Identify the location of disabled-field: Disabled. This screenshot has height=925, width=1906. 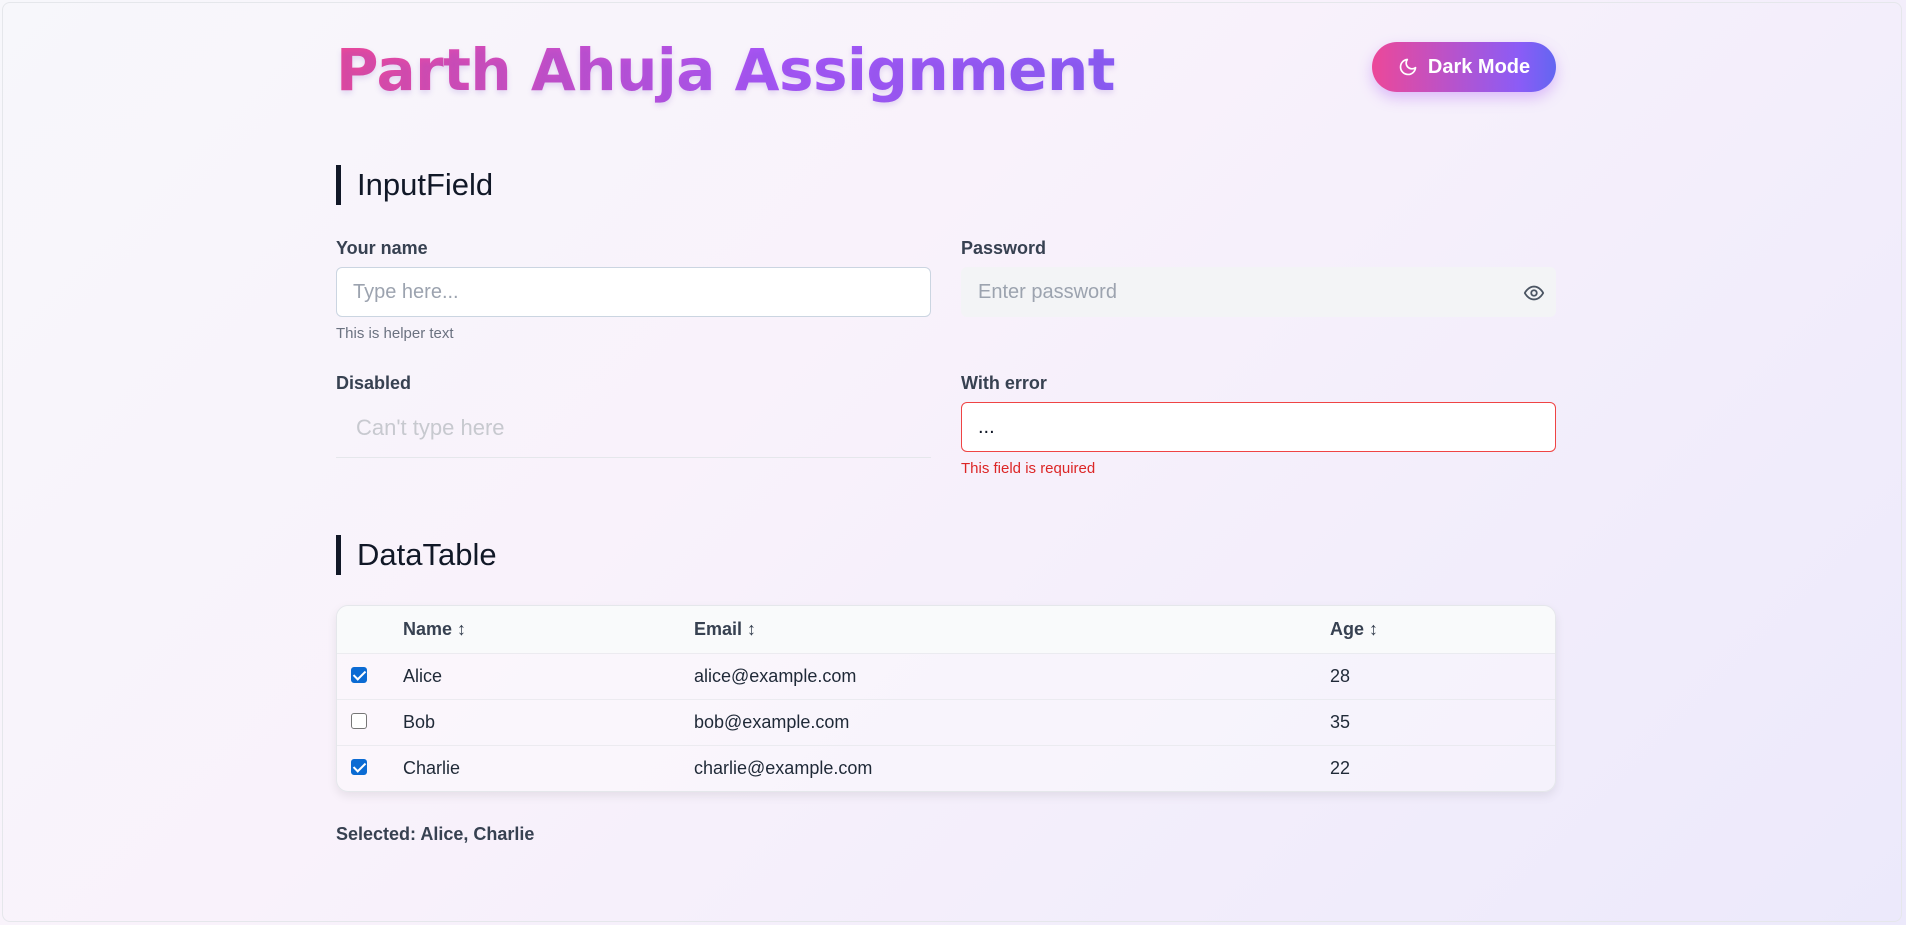
(633, 415).